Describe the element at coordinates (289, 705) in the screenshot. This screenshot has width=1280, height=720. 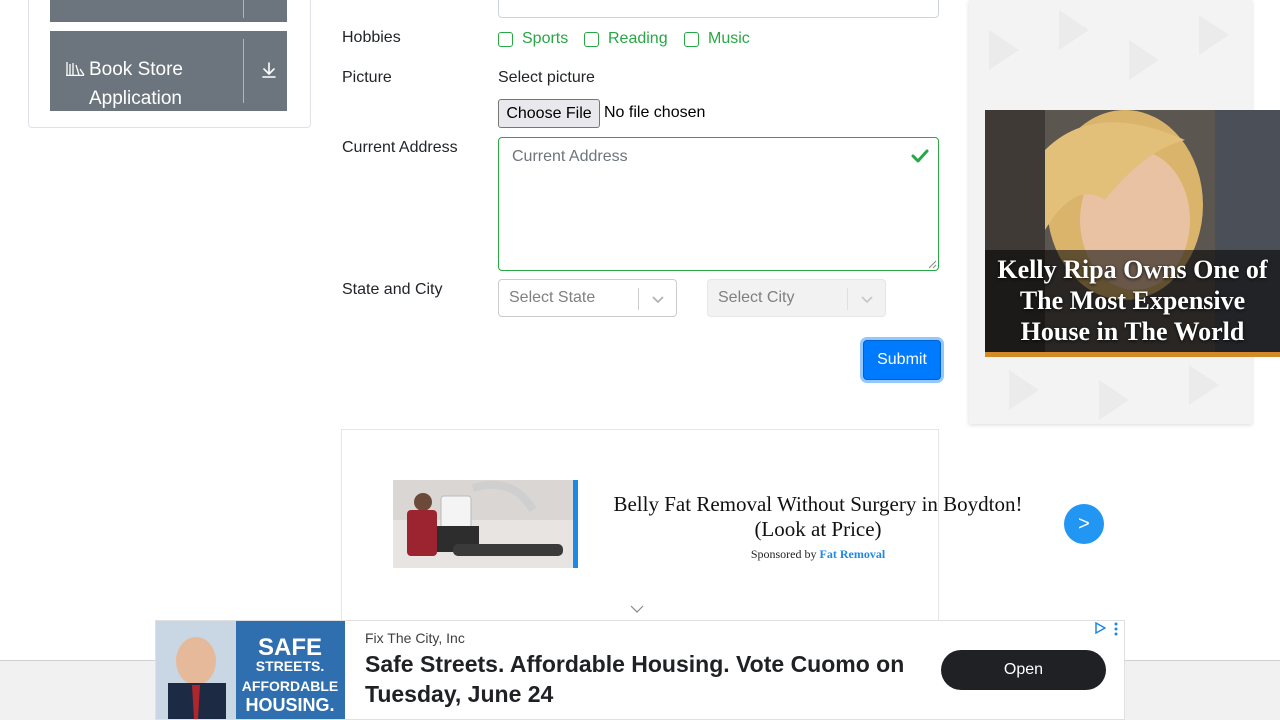
I see `banner-image-text-4: HOUSING.` at that location.